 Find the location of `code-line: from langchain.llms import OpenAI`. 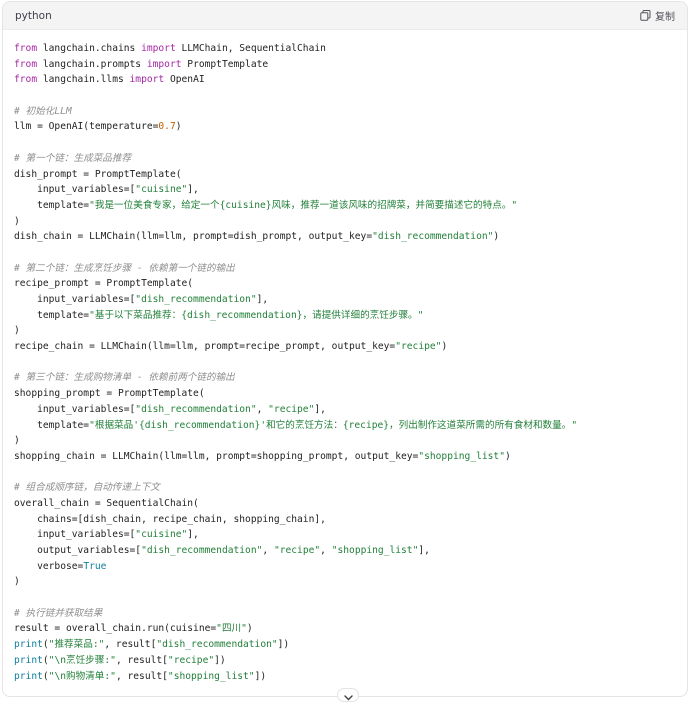

code-line: from langchain.llms import OpenAI is located at coordinates (350, 80).